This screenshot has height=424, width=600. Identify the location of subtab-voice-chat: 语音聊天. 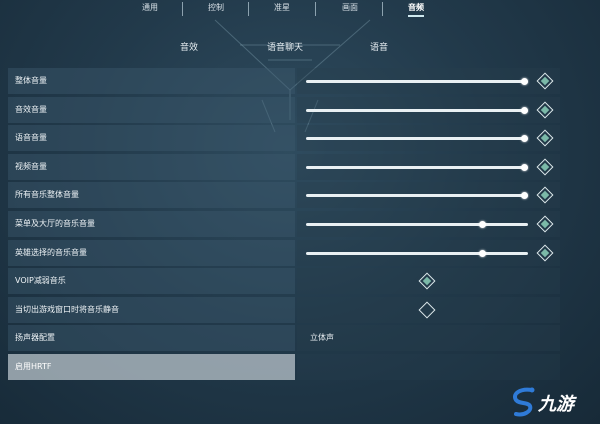
(285, 46).